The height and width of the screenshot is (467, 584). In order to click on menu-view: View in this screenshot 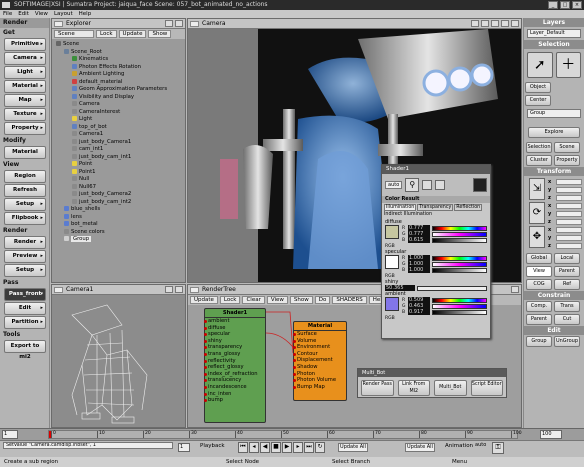, I will do `click(41, 14)`.